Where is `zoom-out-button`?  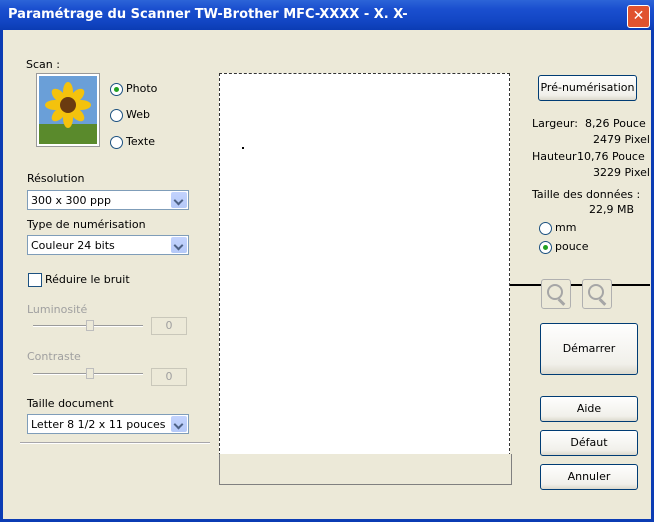 zoom-out-button is located at coordinates (597, 294).